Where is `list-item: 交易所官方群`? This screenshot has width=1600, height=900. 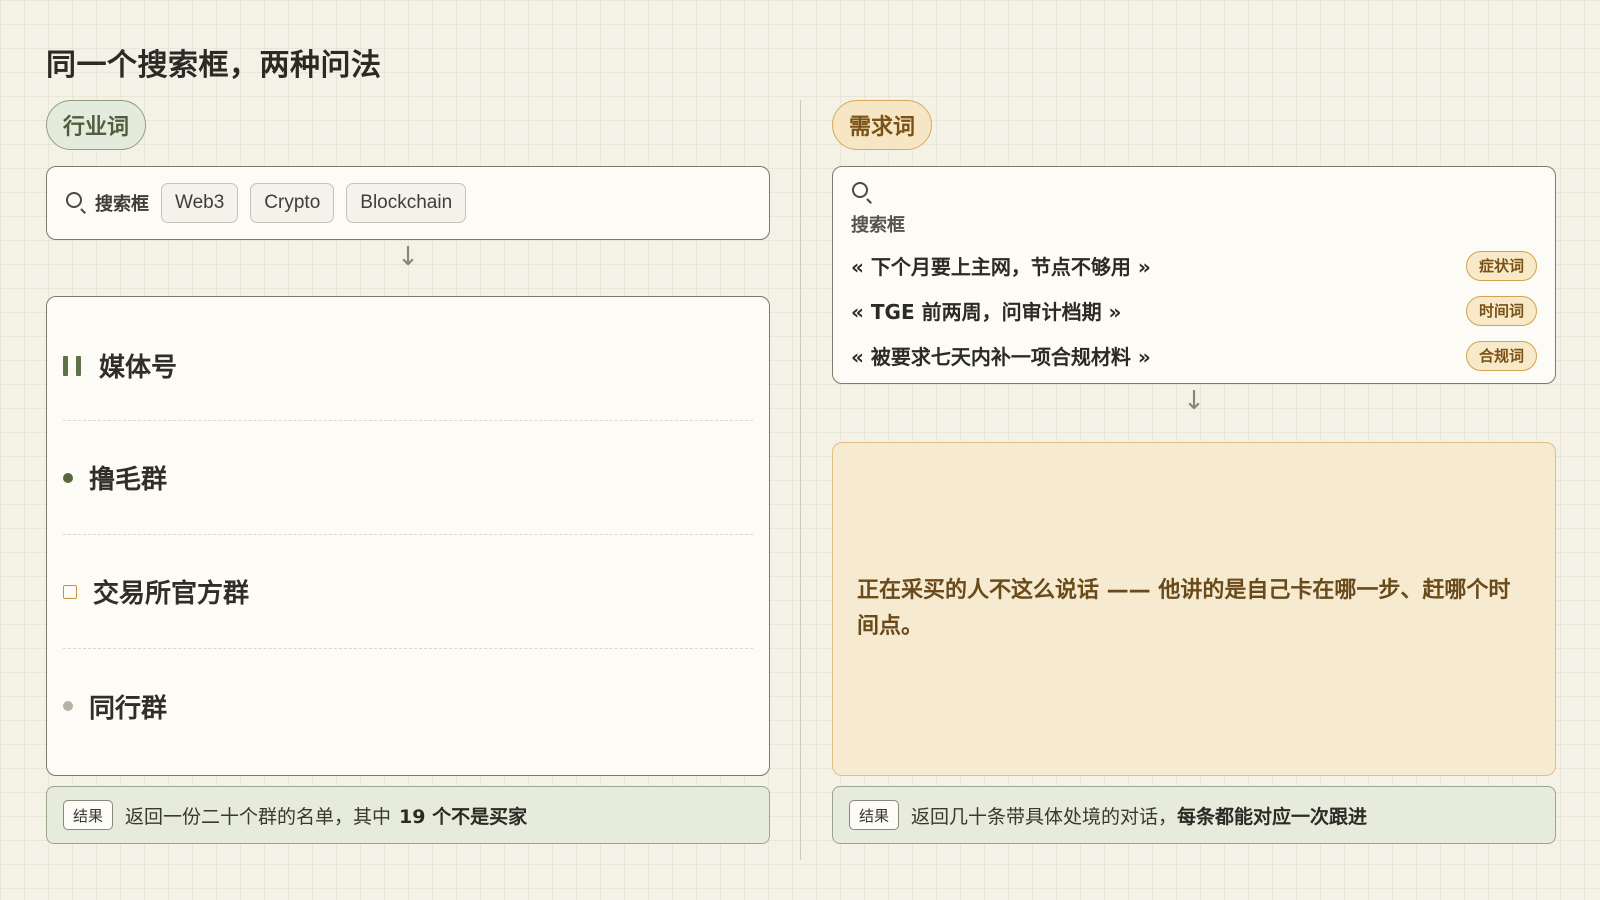
list-item: 交易所官方群 is located at coordinates (408, 592).